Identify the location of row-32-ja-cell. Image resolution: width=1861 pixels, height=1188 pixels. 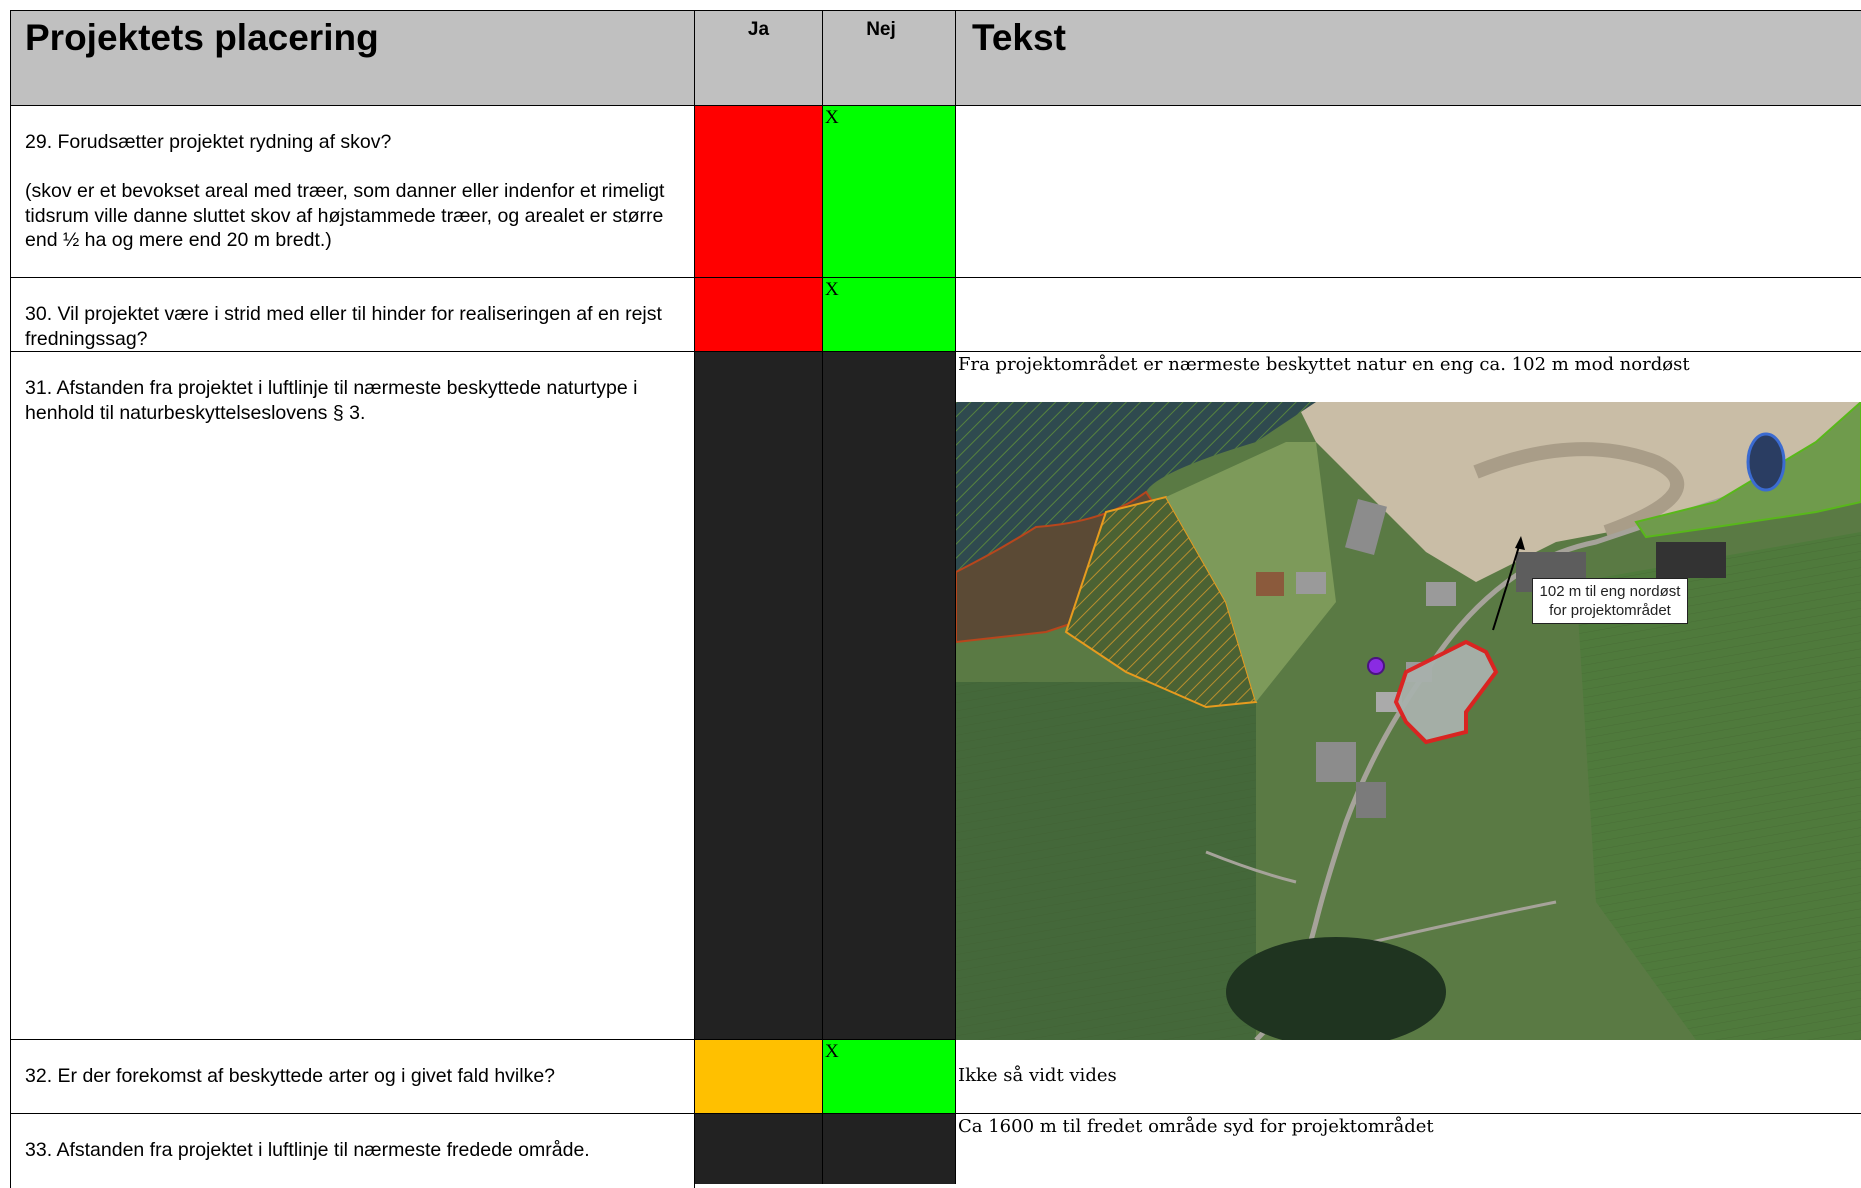
(759, 1077).